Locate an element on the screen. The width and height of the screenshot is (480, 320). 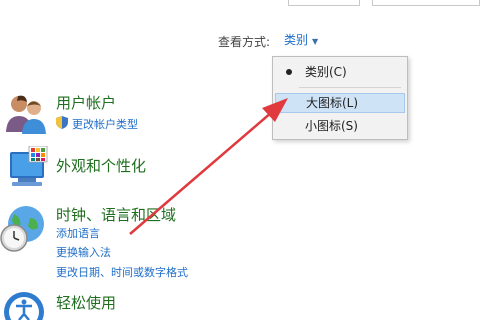
annotation-arrow is located at coordinates (208, 166).